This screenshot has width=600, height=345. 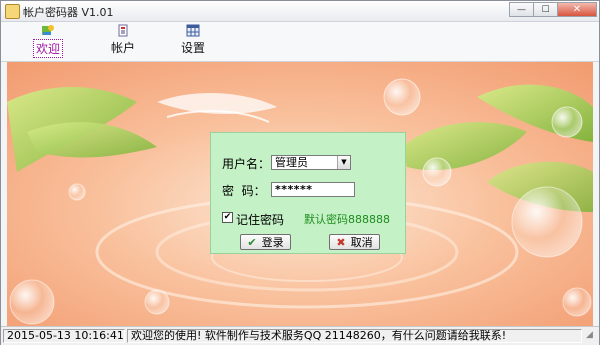 What do you see at coordinates (123, 30) in the screenshot?
I see `account-icon` at bounding box center [123, 30].